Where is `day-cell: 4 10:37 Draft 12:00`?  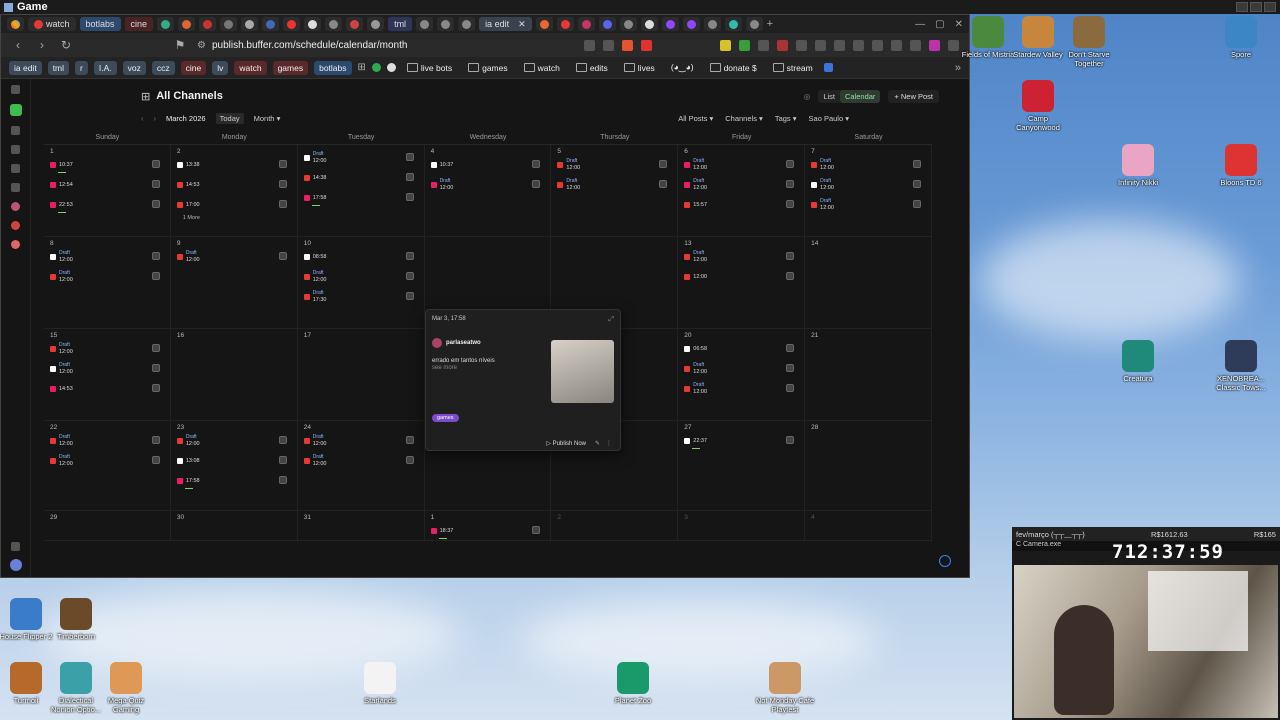
day-cell: 4 10:37 Draft 12:00 is located at coordinates (488, 191).